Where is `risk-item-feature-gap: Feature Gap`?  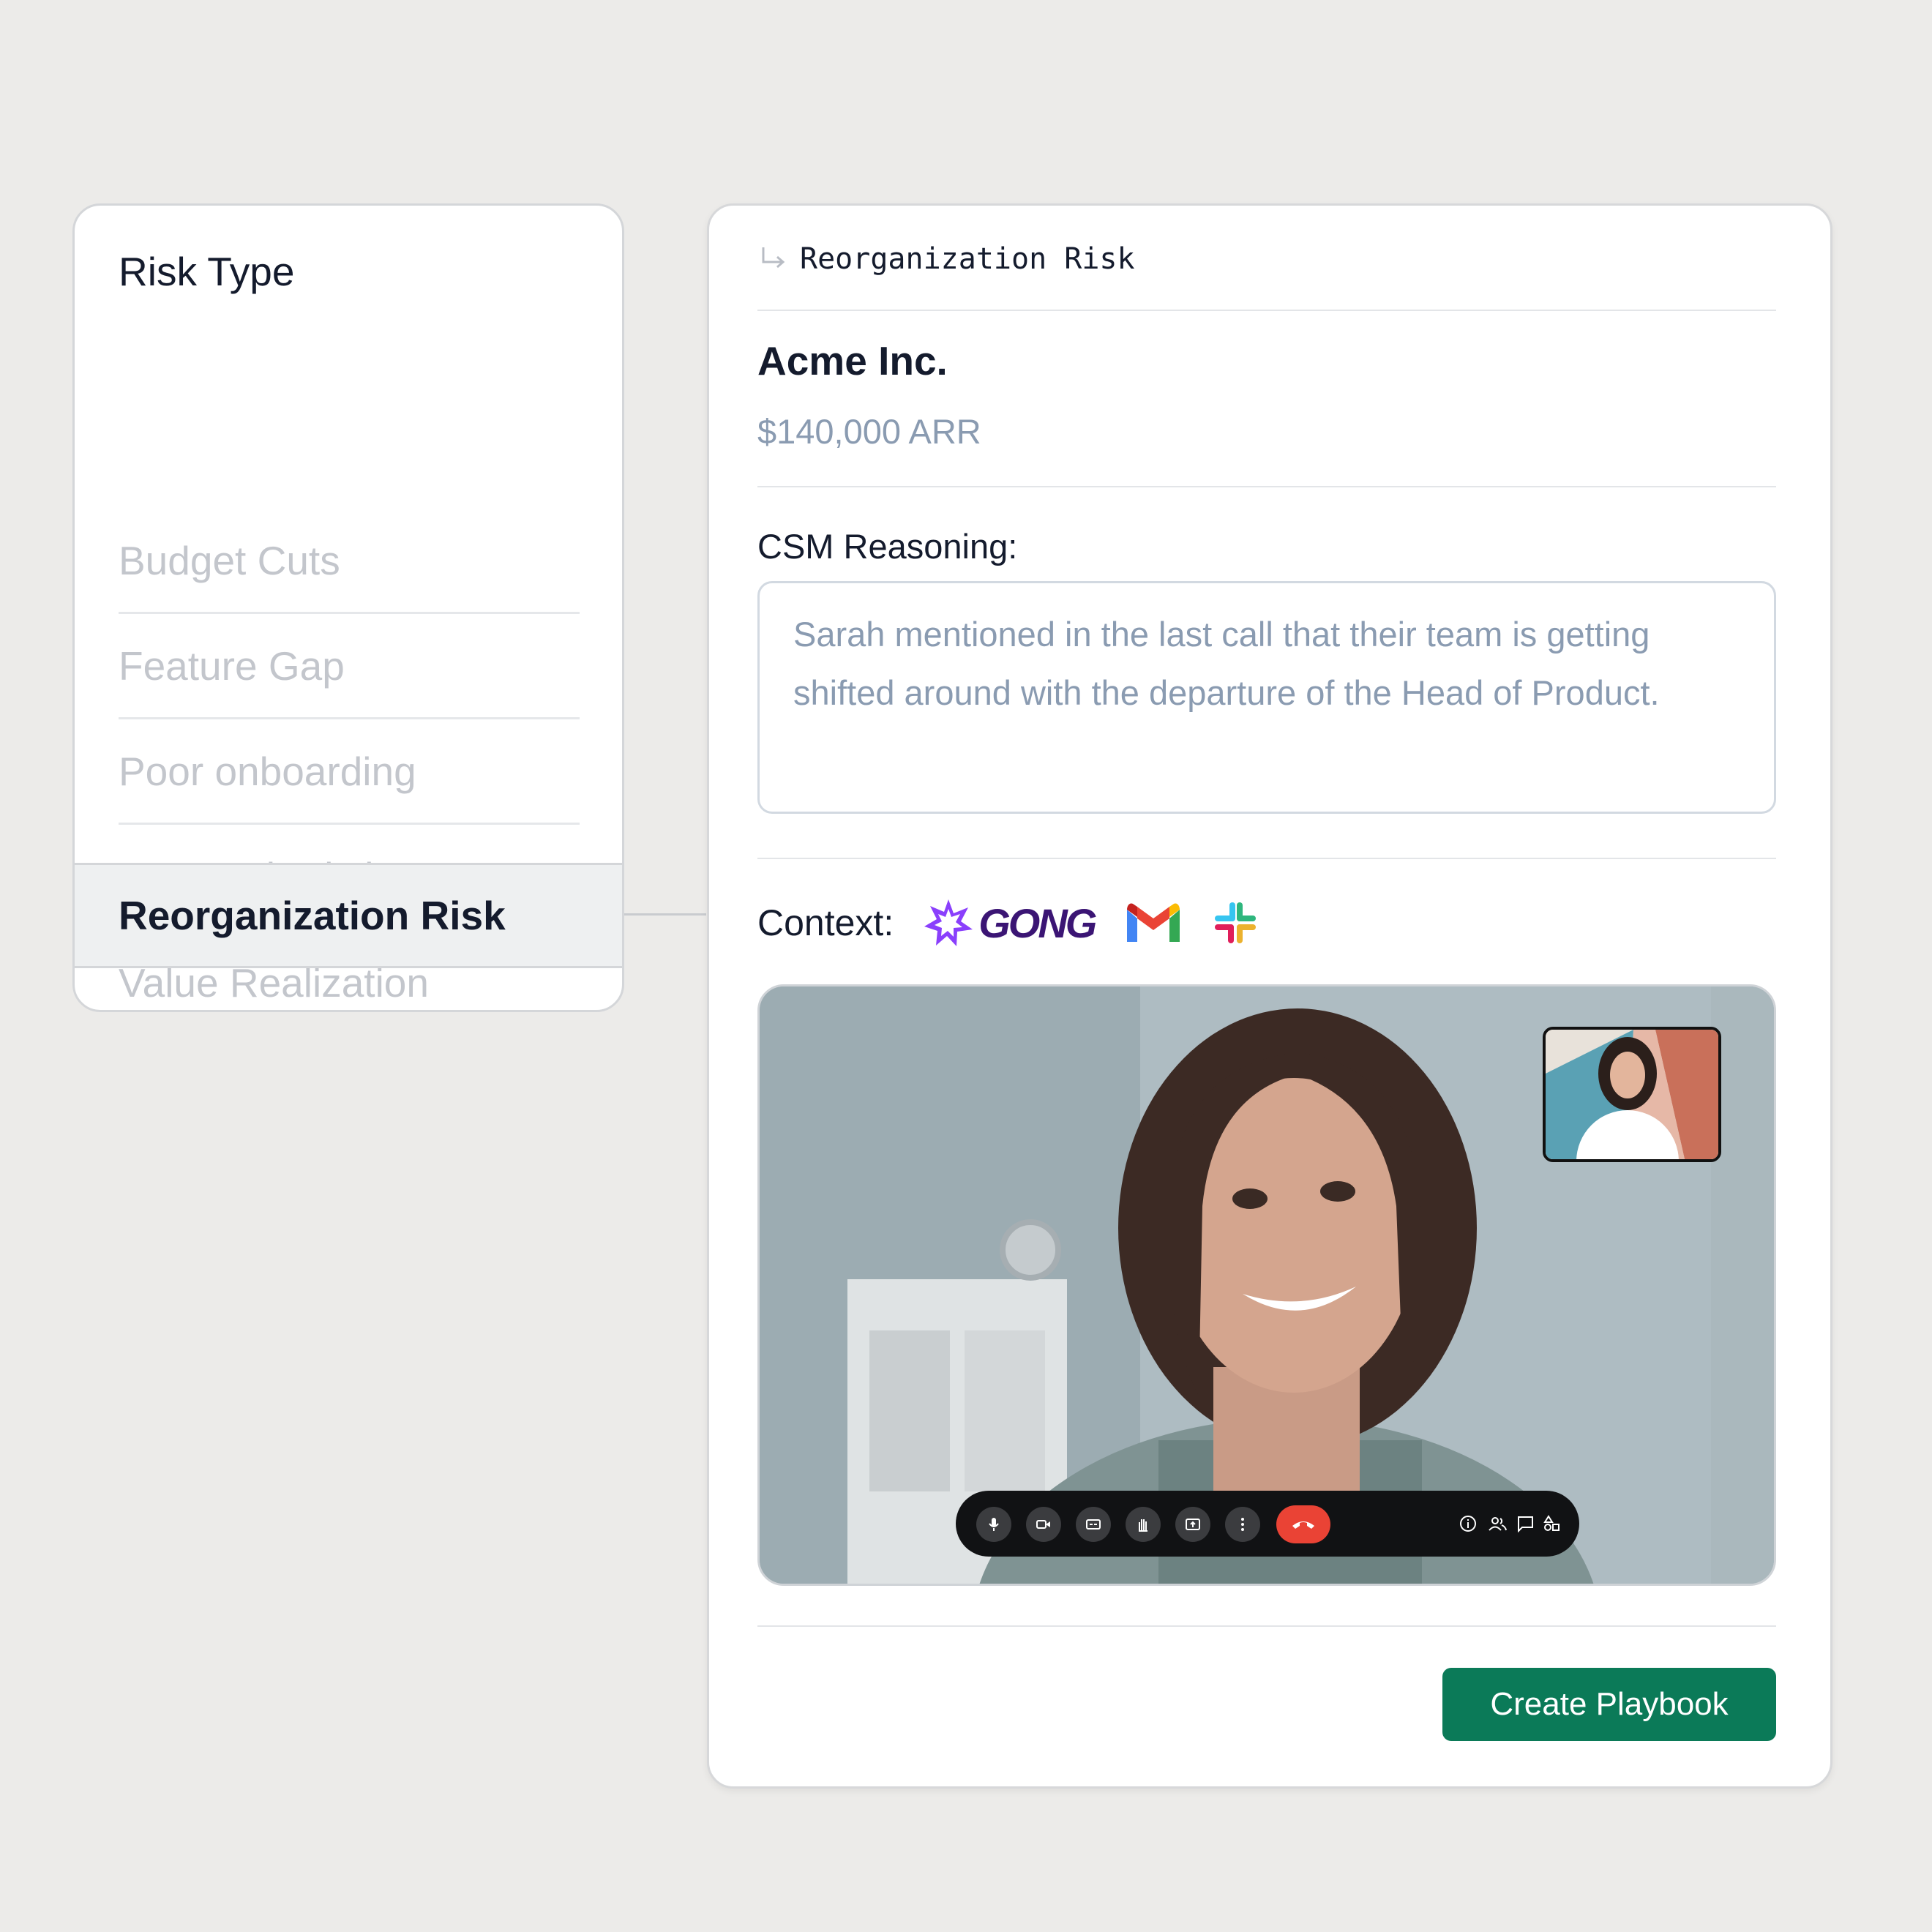
risk-item-feature-gap: Feature Gap is located at coordinates (349, 666).